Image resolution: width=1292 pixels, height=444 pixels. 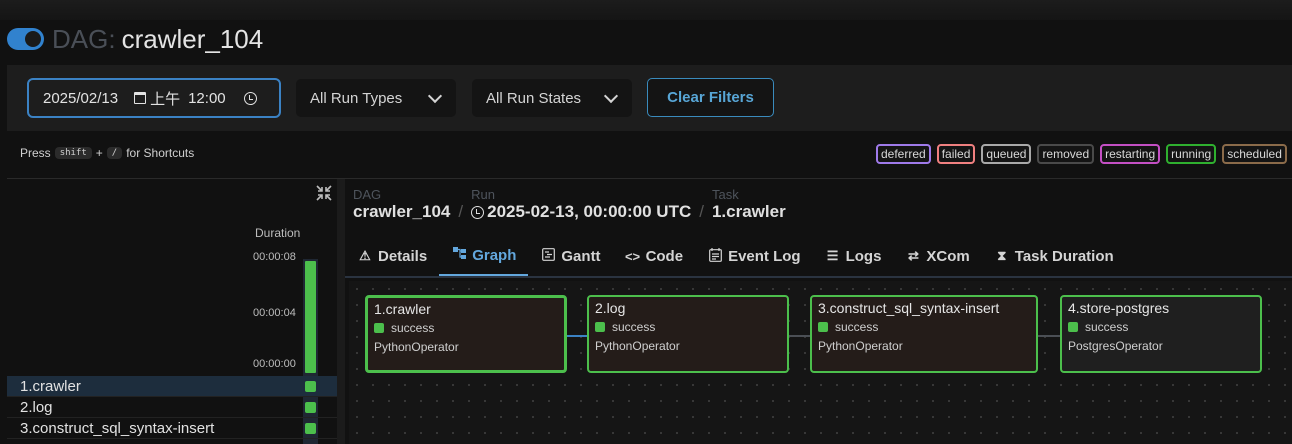 What do you see at coordinates (632, 256) in the screenshot?
I see `code-icon: <>` at bounding box center [632, 256].